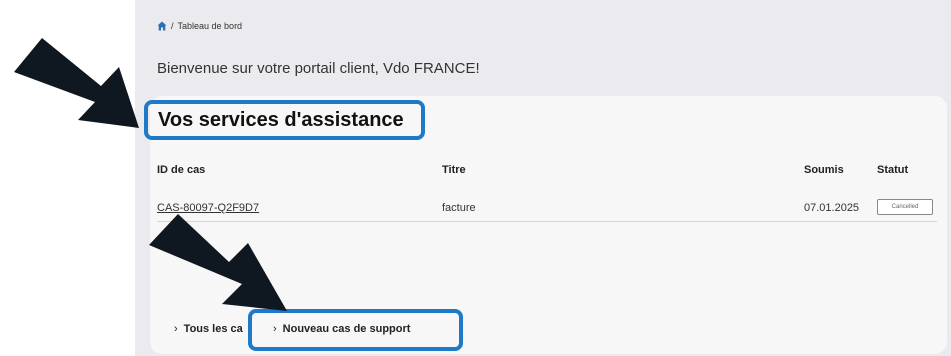 The width and height of the screenshot is (951, 356). Describe the element at coordinates (892, 170) in the screenshot. I see `column-header-status: Statut` at that location.